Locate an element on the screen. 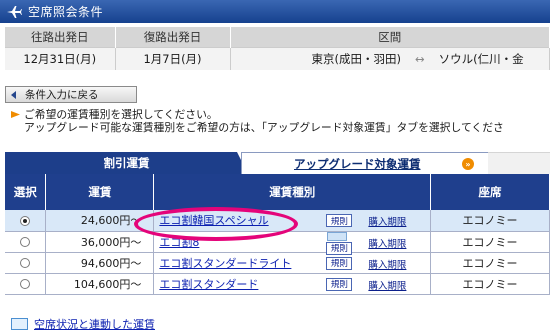 This screenshot has width=550, height=335. fare-type-link: エコ割スタンダード is located at coordinates (208, 284).